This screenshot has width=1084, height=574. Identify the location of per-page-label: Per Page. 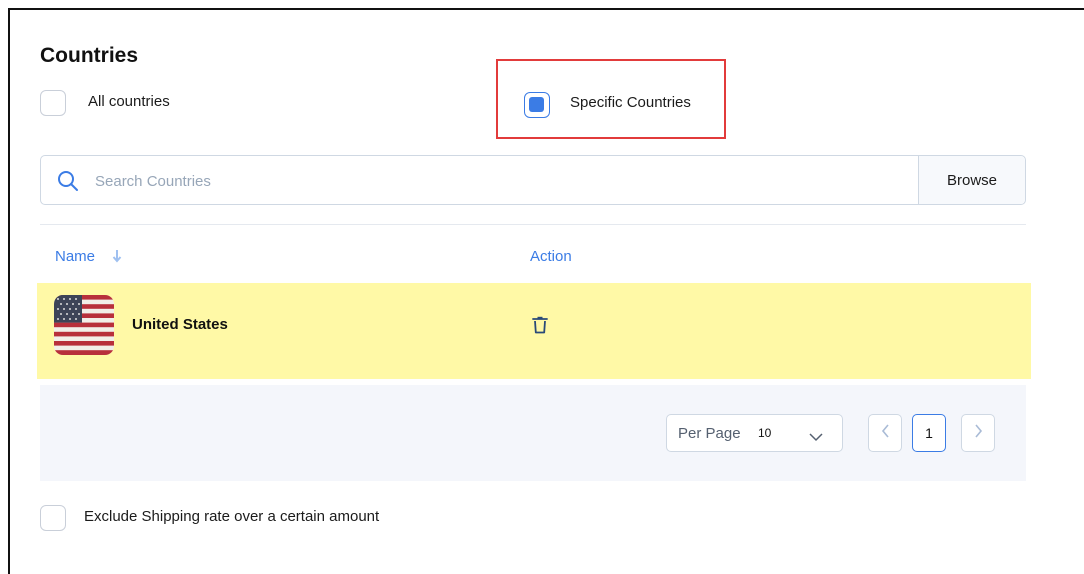
(709, 433).